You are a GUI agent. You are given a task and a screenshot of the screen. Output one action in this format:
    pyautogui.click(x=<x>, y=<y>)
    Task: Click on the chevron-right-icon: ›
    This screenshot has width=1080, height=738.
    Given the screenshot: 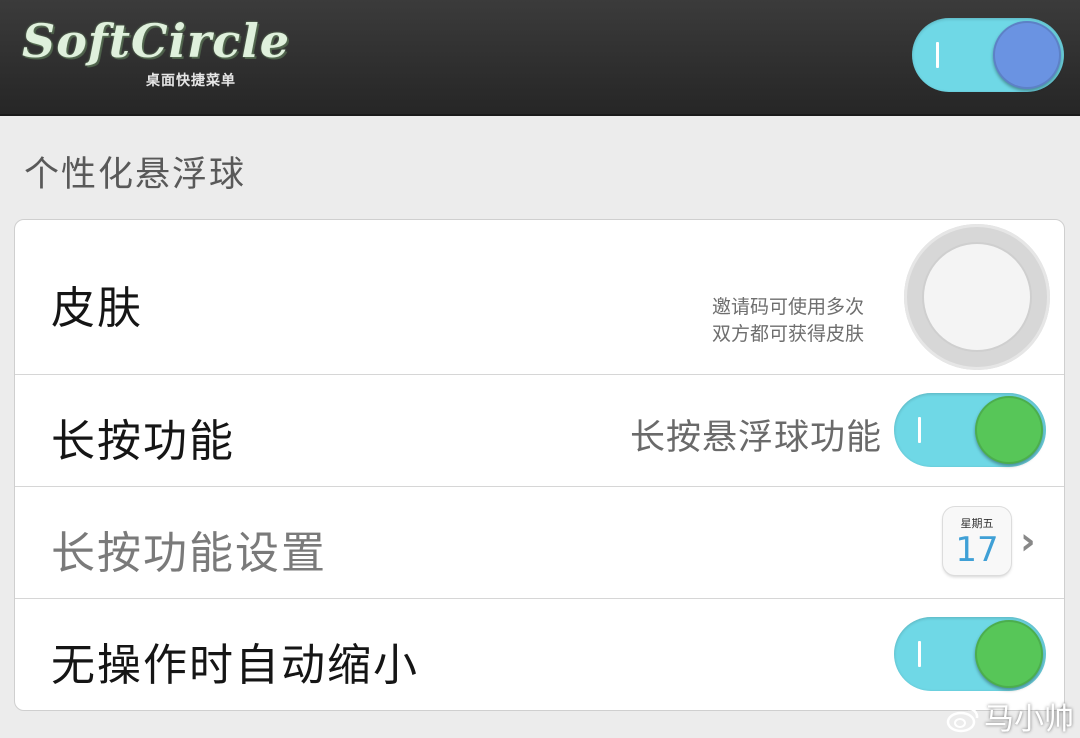 What is the action you would take?
    pyautogui.click(x=1028, y=541)
    